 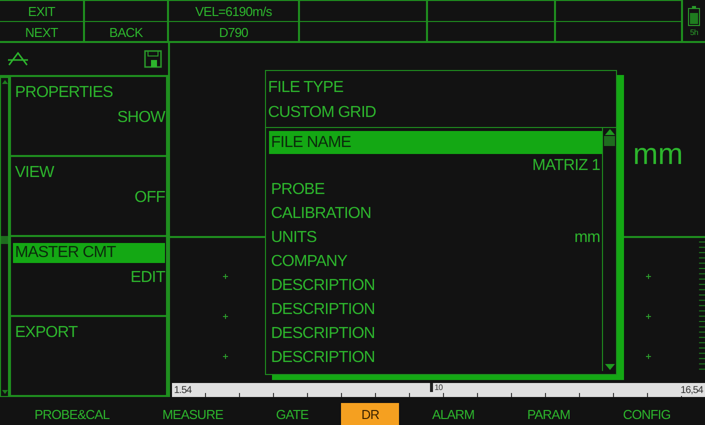 What do you see at coordinates (435, 214) in the screenshot?
I see `list-item: CALIBRATION` at bounding box center [435, 214].